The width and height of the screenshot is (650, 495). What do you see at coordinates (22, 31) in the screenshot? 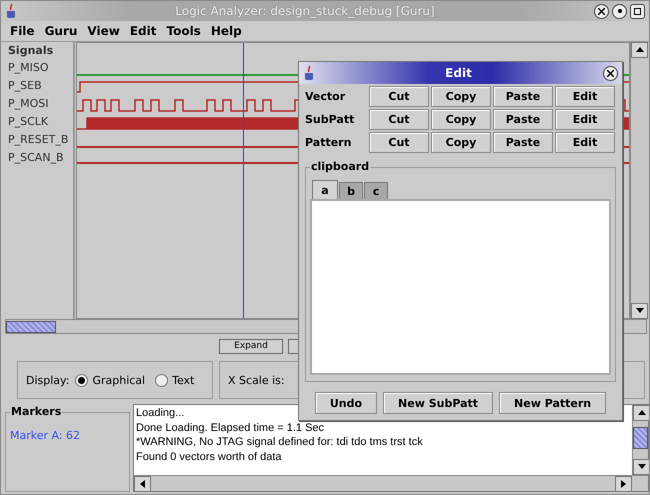
I see `menu-item: File` at bounding box center [22, 31].